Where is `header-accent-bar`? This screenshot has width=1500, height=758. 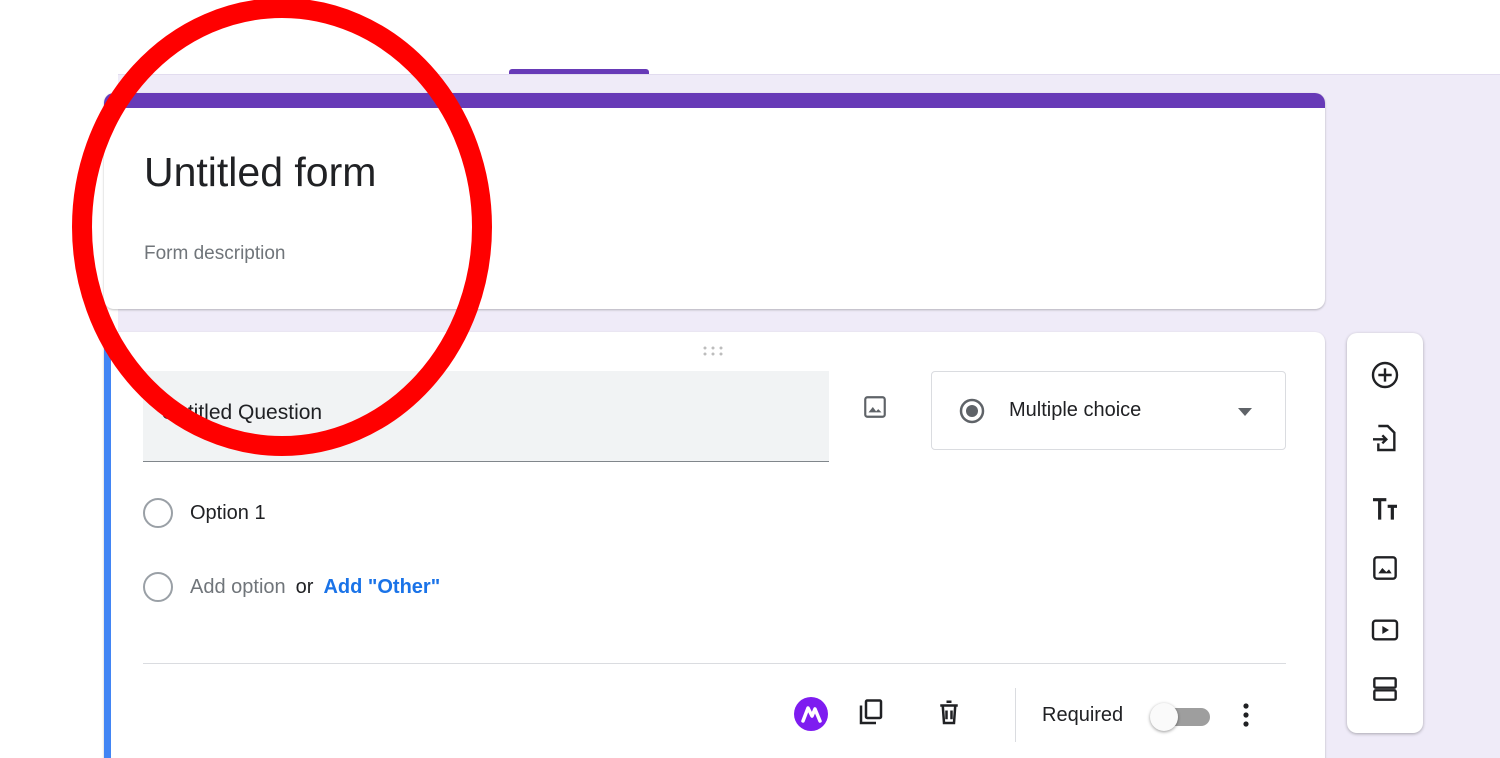
header-accent-bar is located at coordinates (714, 100).